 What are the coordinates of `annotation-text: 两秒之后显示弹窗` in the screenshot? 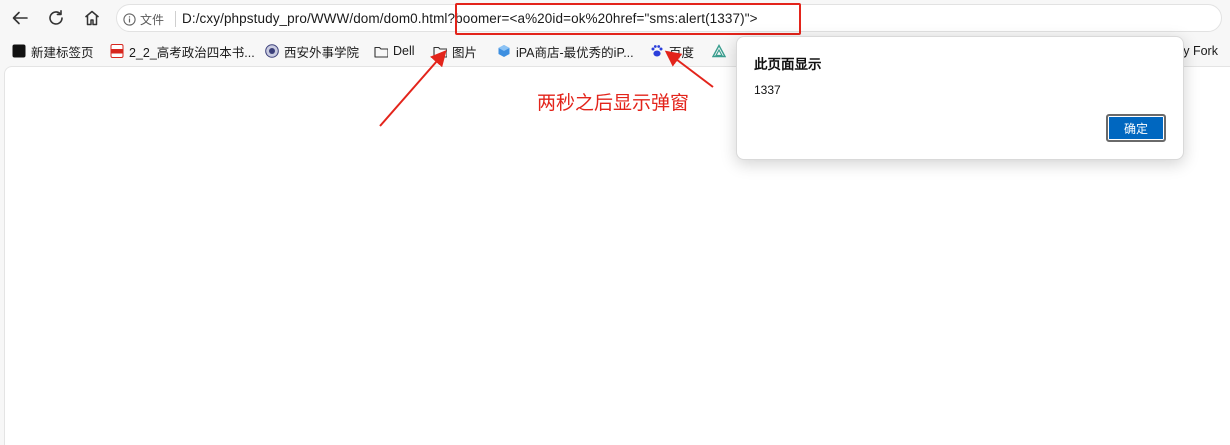 It's located at (613, 103).